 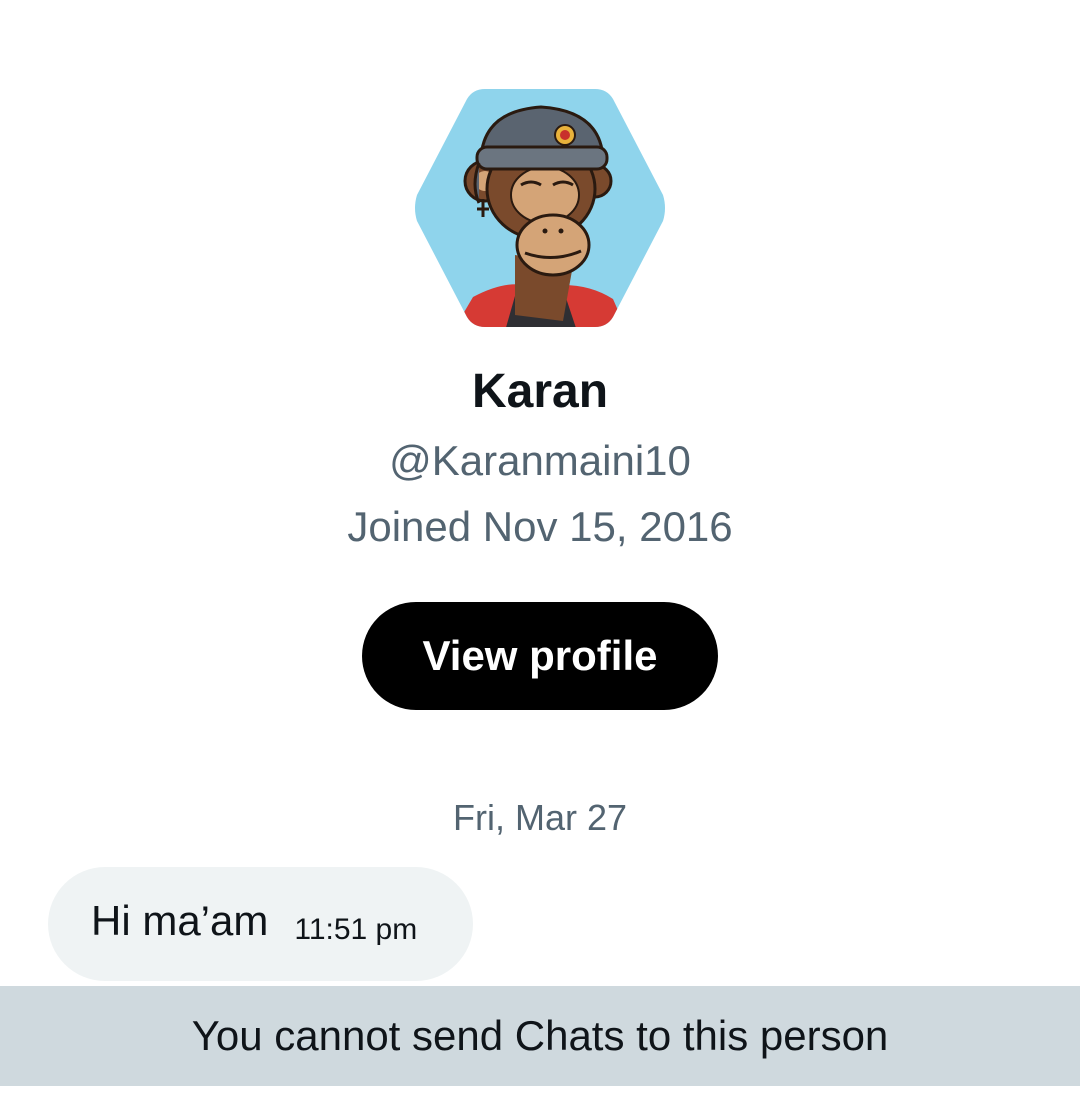 I want to click on chat-disabled-notice-text: You cannot send Chats to this person, so click(x=540, y=1035).